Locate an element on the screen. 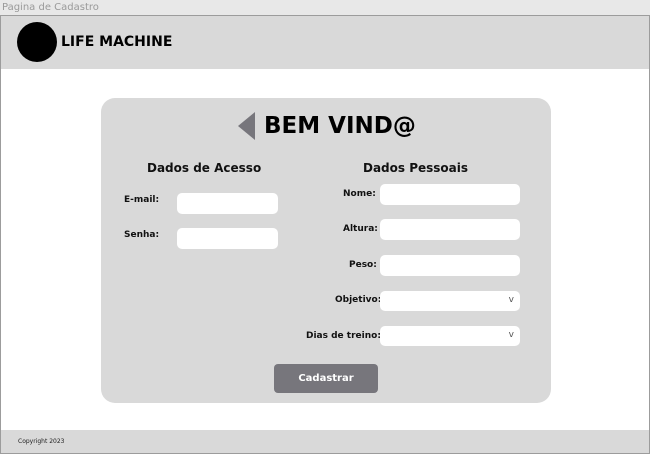 Image resolution: width=650 pixels, height=454 pixels. page-title: BEM VIND@ is located at coordinates (340, 126).